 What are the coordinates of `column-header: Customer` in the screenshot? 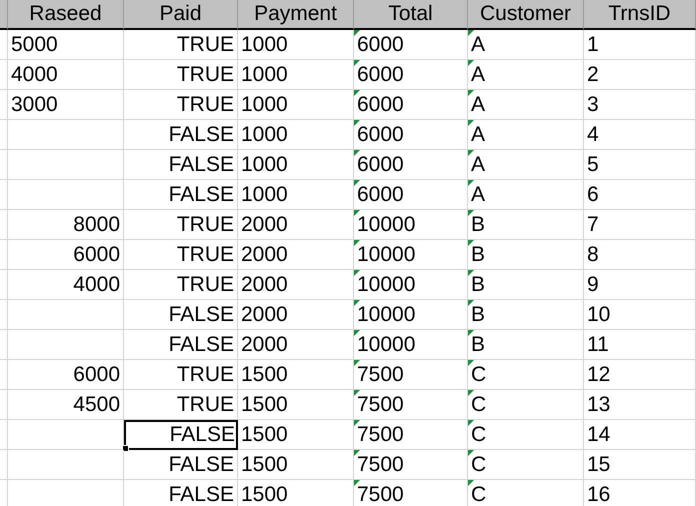 It's located at (526, 15).